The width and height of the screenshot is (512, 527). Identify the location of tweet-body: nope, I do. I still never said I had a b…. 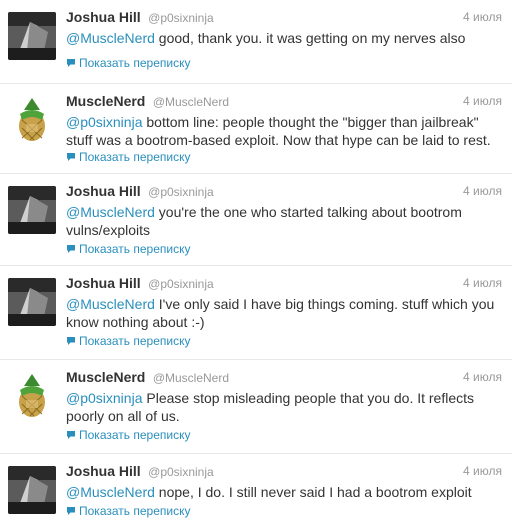
(313, 492).